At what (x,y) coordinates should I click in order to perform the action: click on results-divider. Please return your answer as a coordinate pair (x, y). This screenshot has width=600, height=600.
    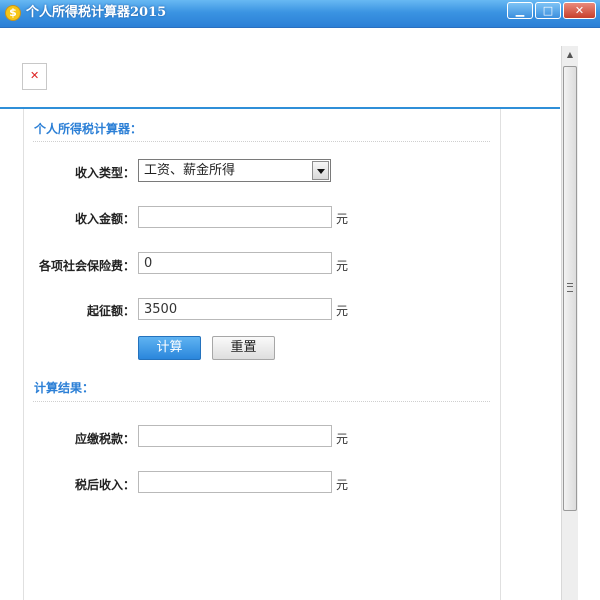
    Looking at the image, I should click on (261, 401).